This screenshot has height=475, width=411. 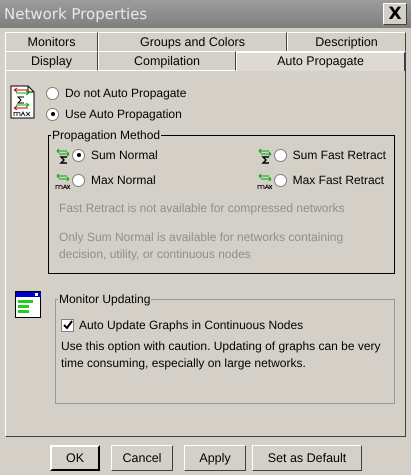 I want to click on dialog-button: Set as Default, so click(x=307, y=458).